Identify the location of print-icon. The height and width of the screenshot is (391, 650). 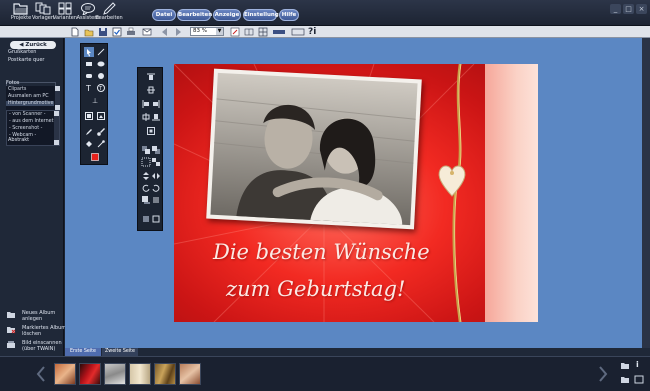
(131, 32).